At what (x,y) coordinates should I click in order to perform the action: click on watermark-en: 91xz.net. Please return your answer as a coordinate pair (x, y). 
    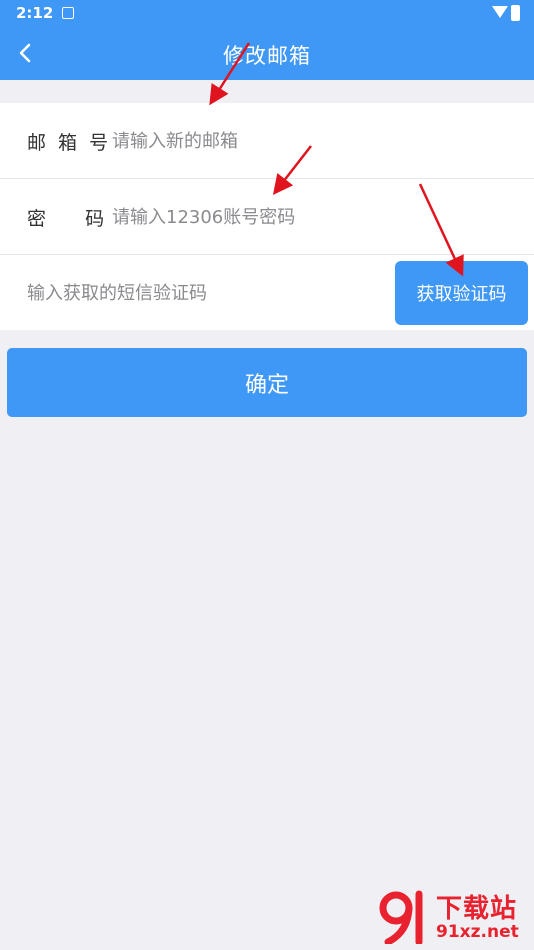
    Looking at the image, I should click on (477, 932).